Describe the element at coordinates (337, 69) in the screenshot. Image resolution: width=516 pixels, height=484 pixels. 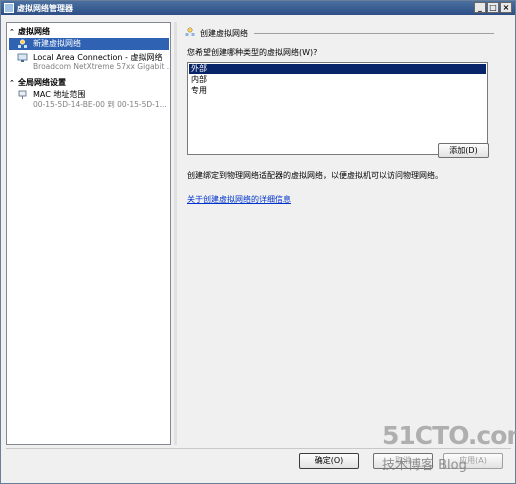
I see `network-type-option-external: 外部` at that location.